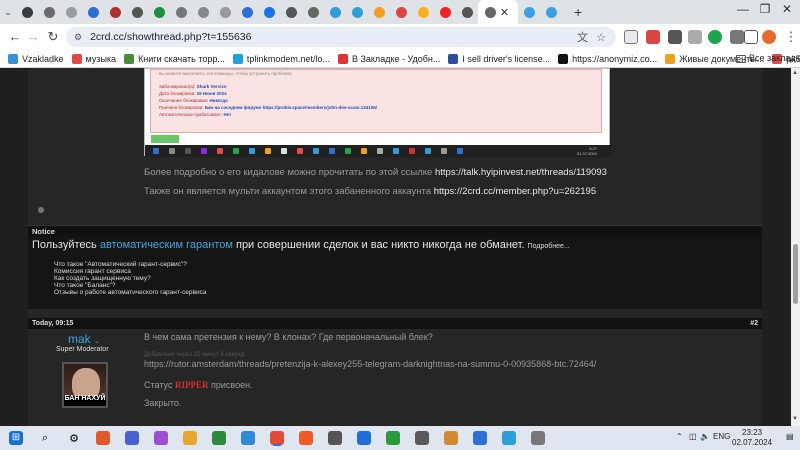 The width and height of the screenshot is (800, 450). Describe the element at coordinates (765, 9) in the screenshot. I see `maximize-button: ❐` at that location.